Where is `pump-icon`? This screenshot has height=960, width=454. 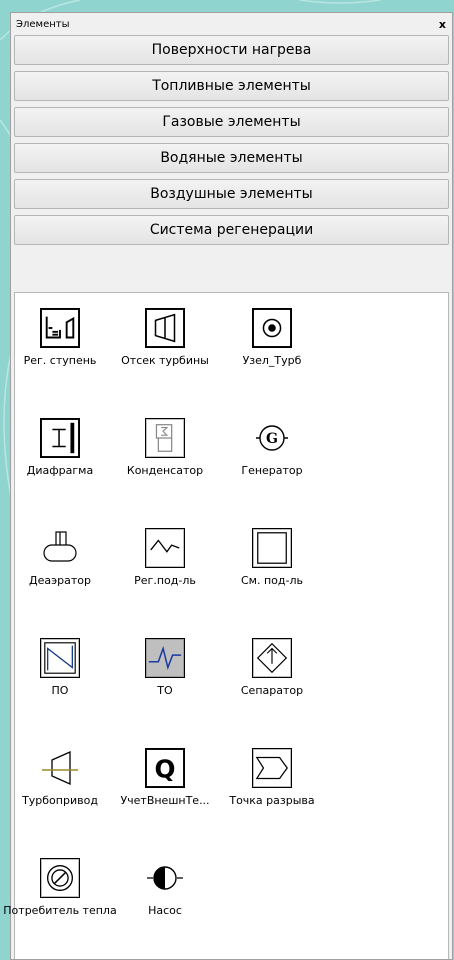
pump-icon is located at coordinates (165, 878).